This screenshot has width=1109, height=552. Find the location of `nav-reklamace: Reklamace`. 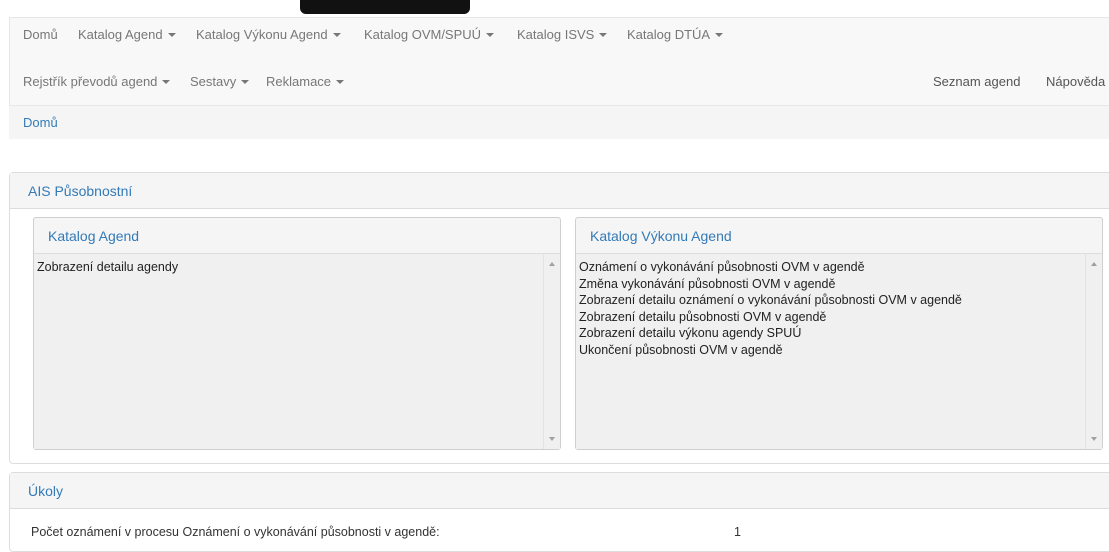

nav-reklamace: Reklamace is located at coordinates (305, 81).